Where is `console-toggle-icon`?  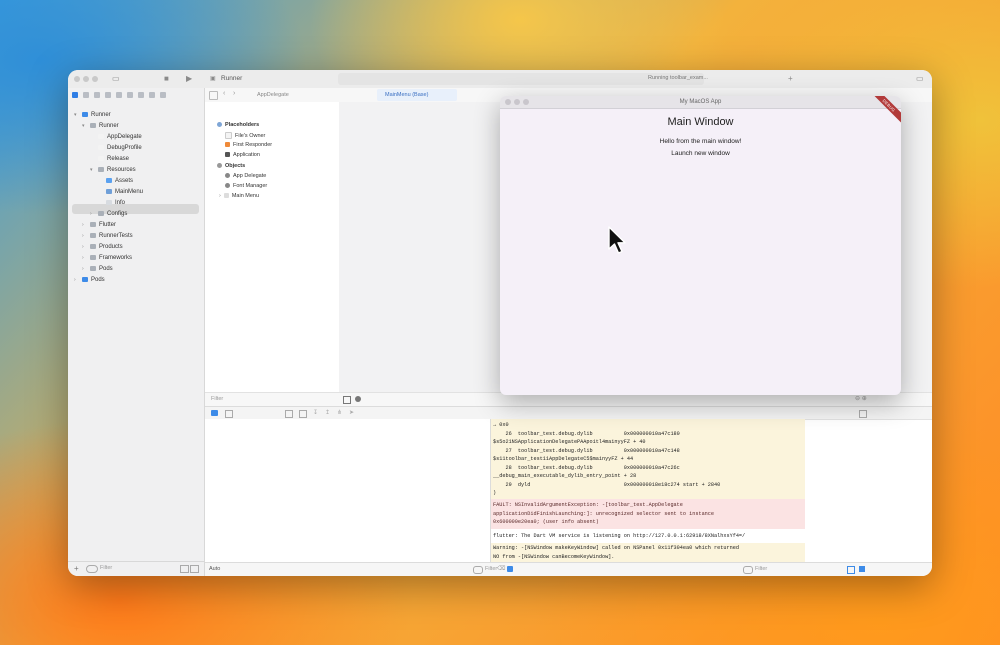
console-toggle-icon is located at coordinates (510, 569).